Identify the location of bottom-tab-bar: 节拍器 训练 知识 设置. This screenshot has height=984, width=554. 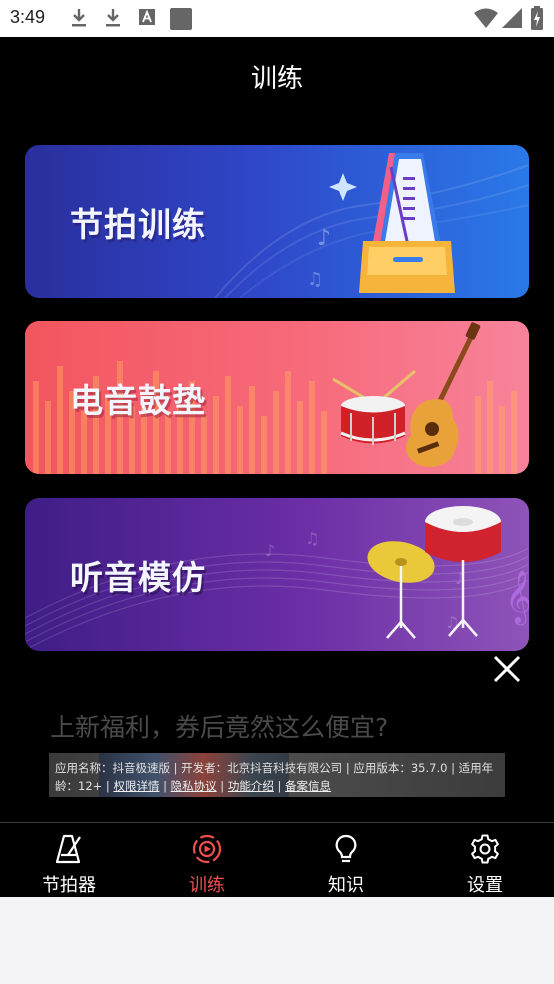
(277, 859).